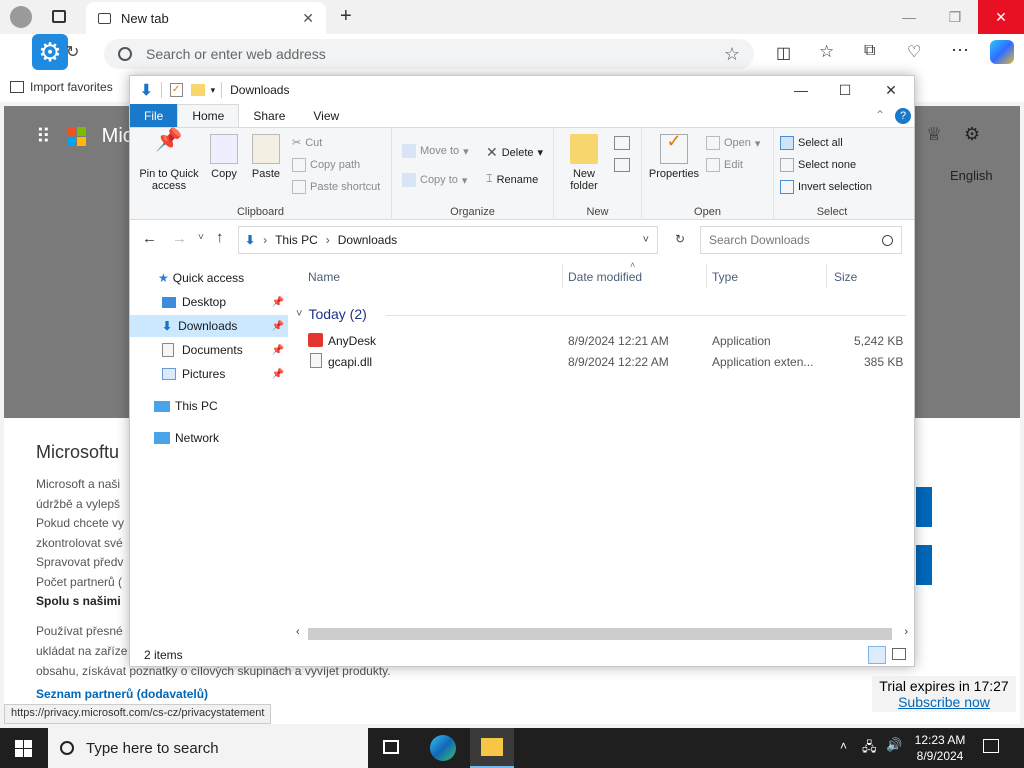  What do you see at coordinates (783, 53) in the screenshot?
I see `split-screen-icon: ◫` at bounding box center [783, 53].